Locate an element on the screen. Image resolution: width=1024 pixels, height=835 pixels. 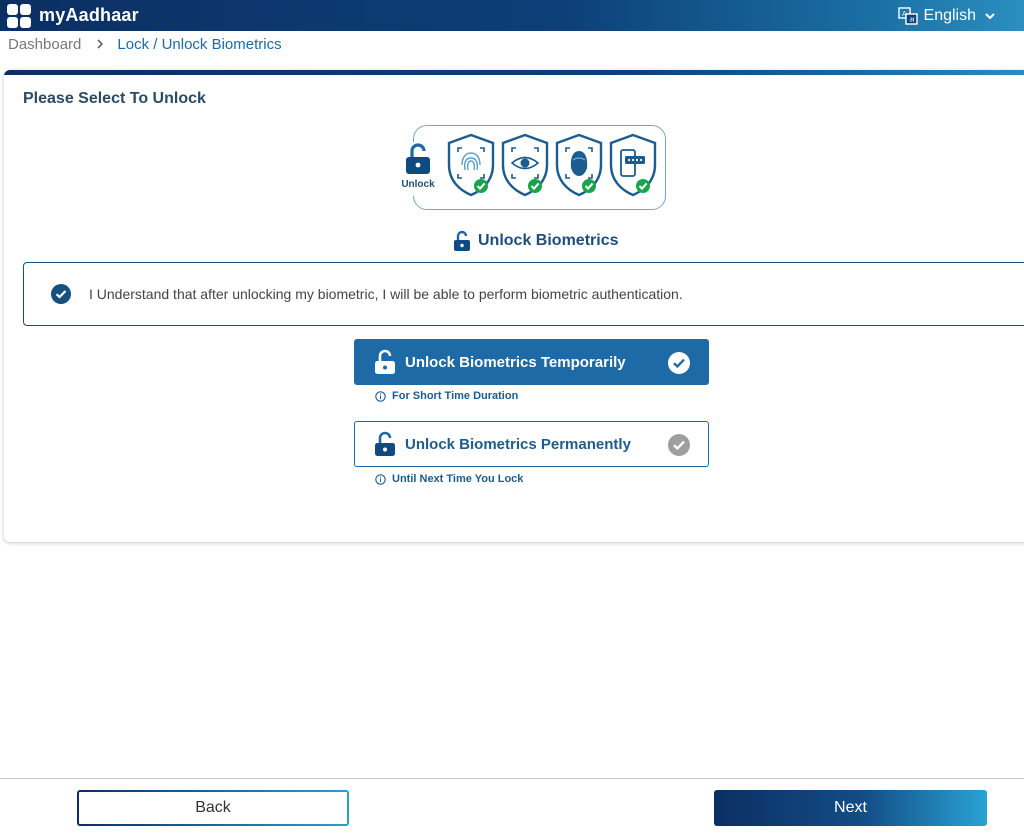
unlock-permanently-label: Unlock Biometrics Permanently is located at coordinates (518, 444).